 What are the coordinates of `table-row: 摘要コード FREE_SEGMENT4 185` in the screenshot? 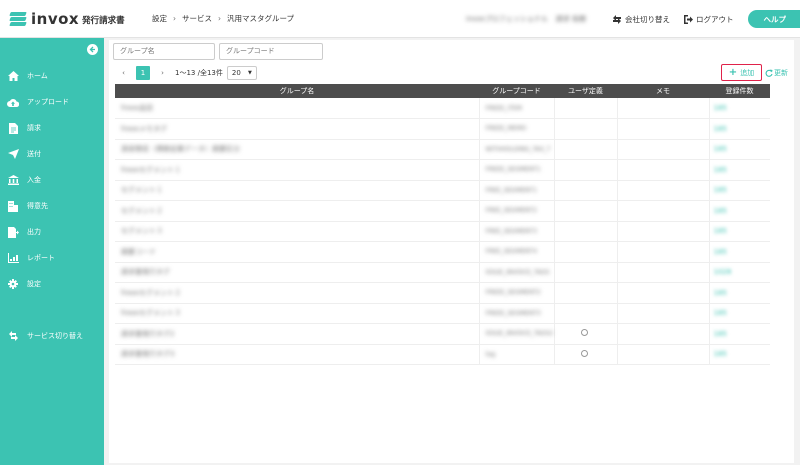 It's located at (442, 252).